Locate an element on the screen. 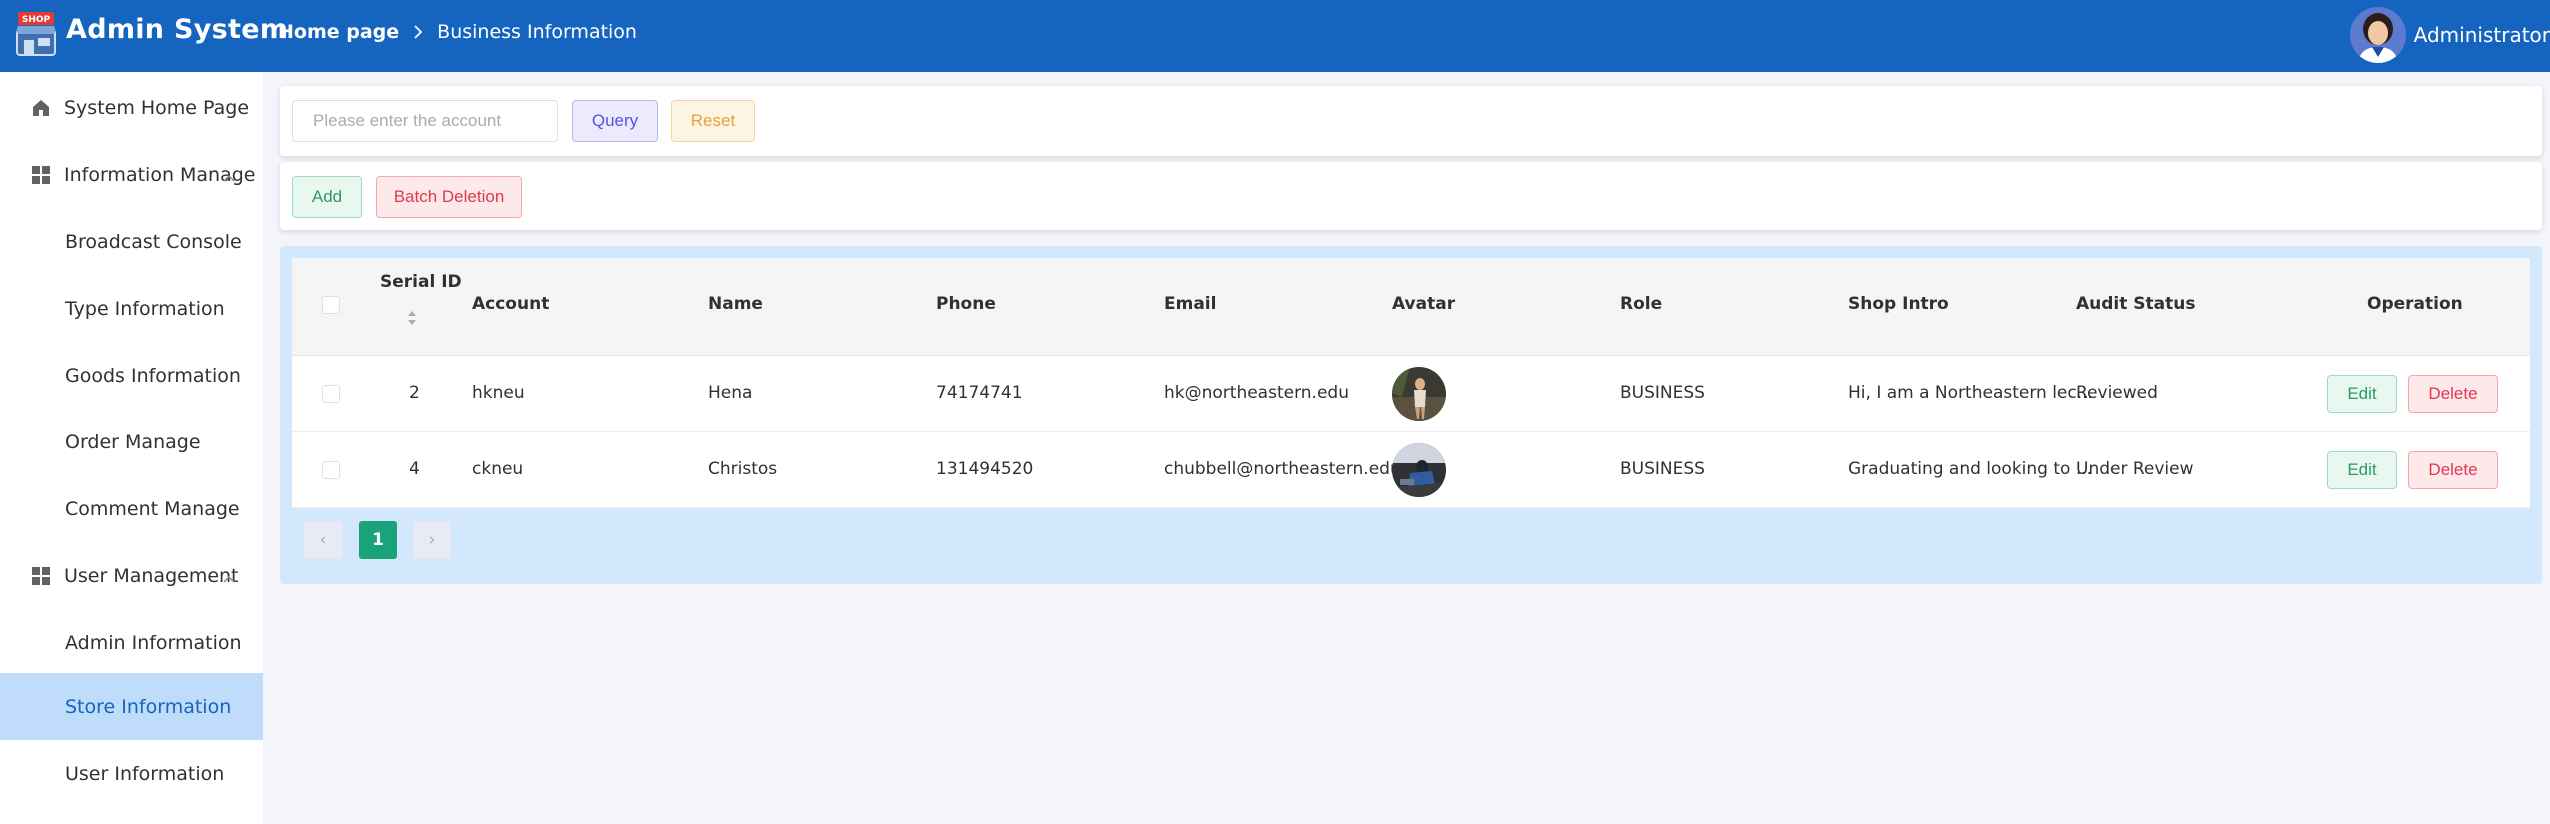 The image size is (2550, 824). search-panel: Query Reset is located at coordinates (1411, 121).